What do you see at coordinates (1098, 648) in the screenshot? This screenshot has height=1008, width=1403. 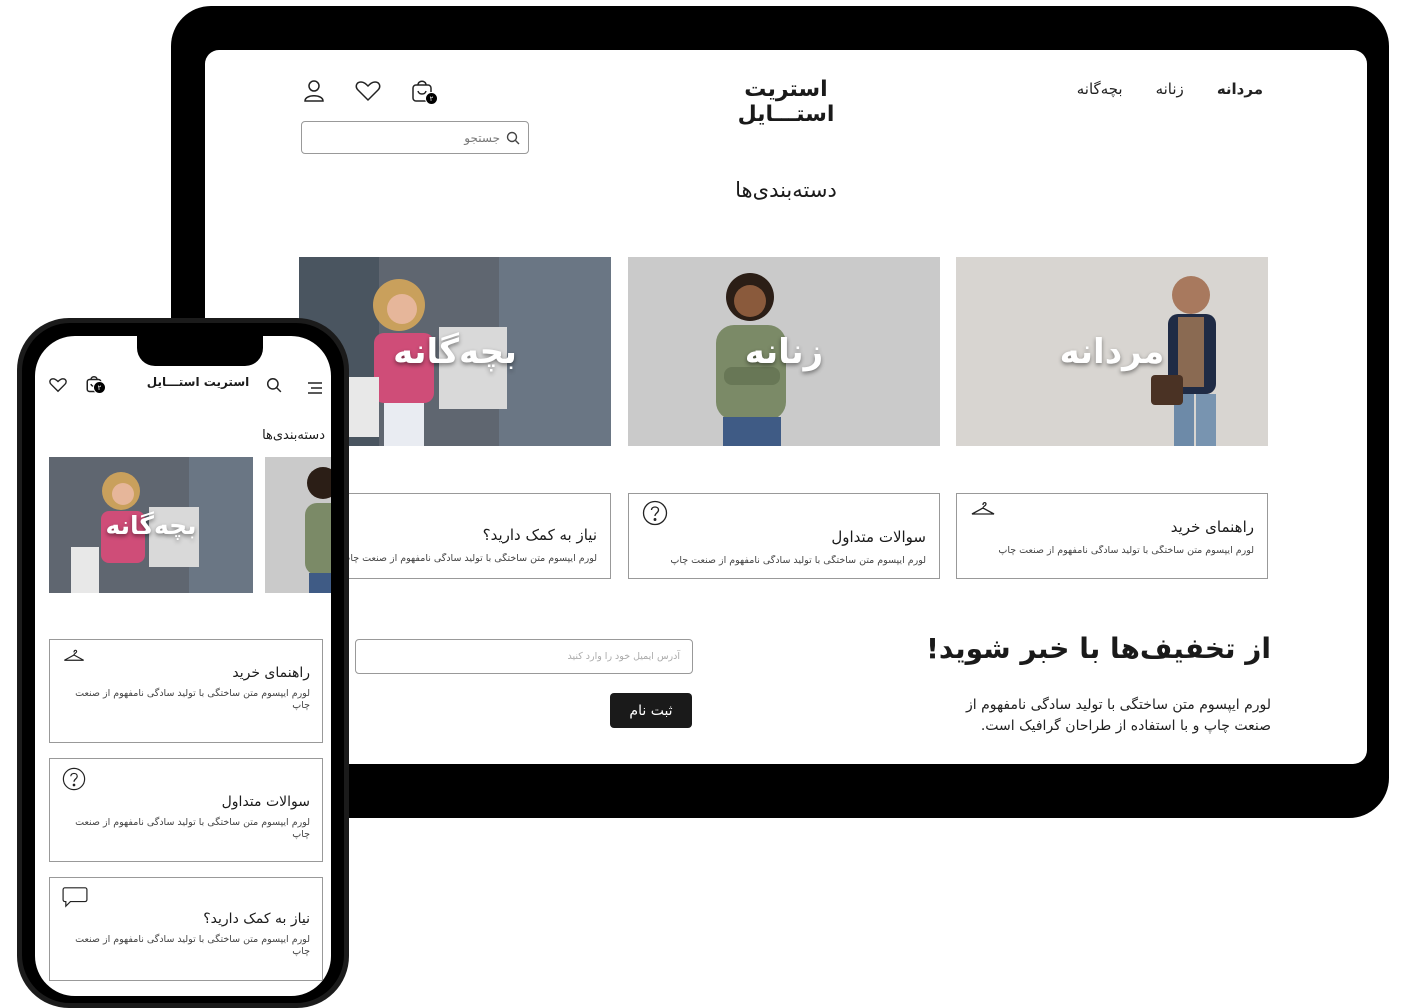 I see `newsletter-title: از تخفیف‌ها با خبر شوید!` at bounding box center [1098, 648].